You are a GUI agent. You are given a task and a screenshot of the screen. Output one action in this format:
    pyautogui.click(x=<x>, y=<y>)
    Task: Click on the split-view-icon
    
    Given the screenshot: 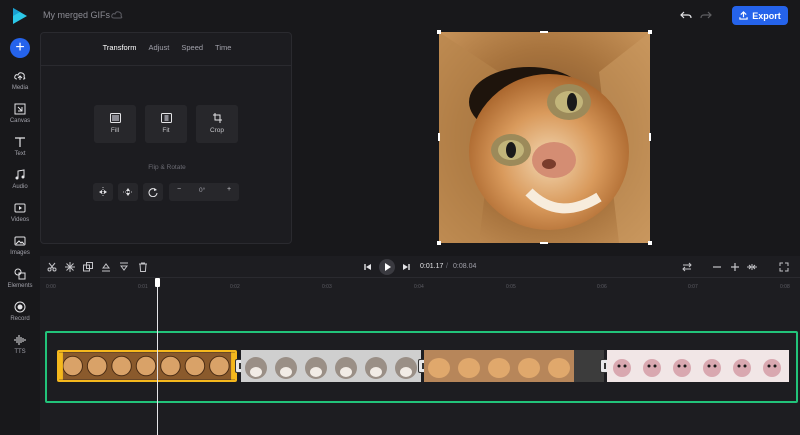 What is the action you would take?
    pyautogui.click(x=687, y=267)
    